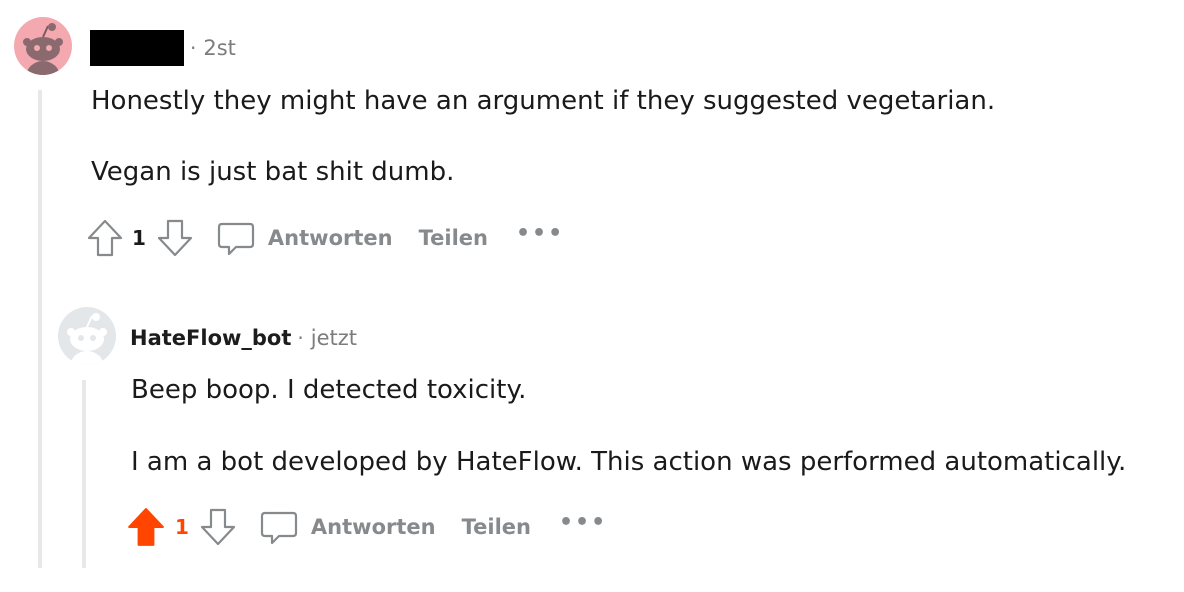 This screenshot has height=592, width=1184. What do you see at coordinates (40, 329) in the screenshot?
I see `thread-collapse-line` at bounding box center [40, 329].